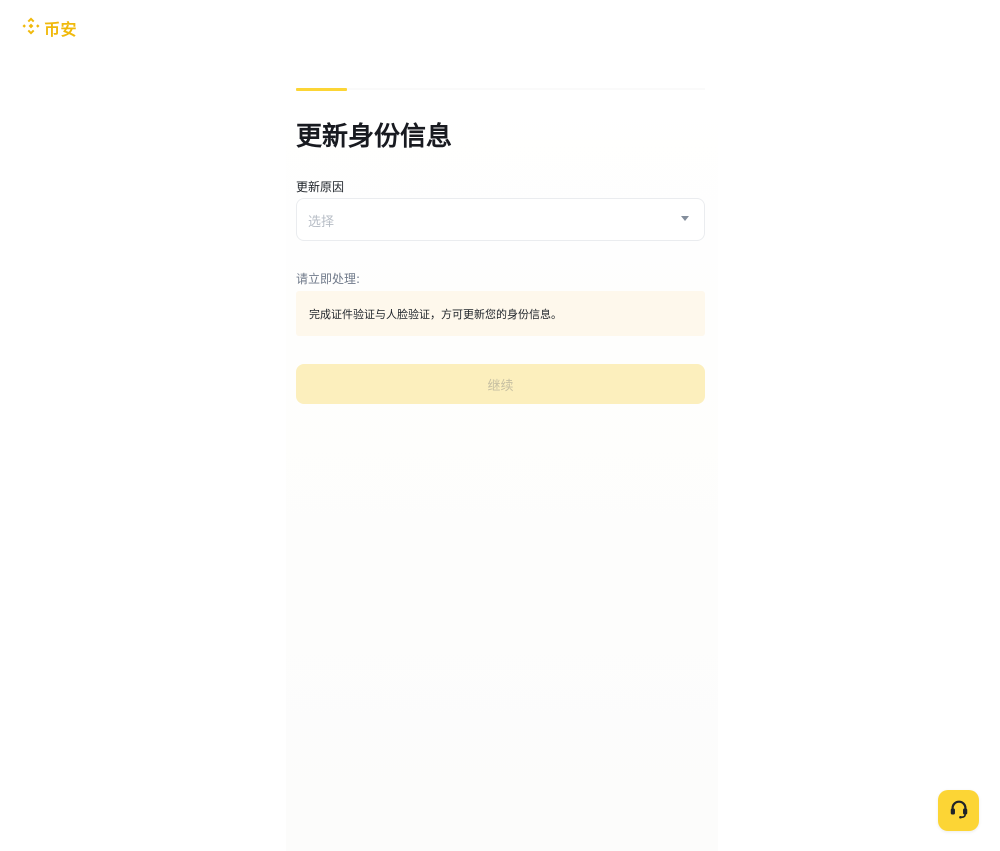  I want to click on page-title: 更新身份信息, so click(374, 137).